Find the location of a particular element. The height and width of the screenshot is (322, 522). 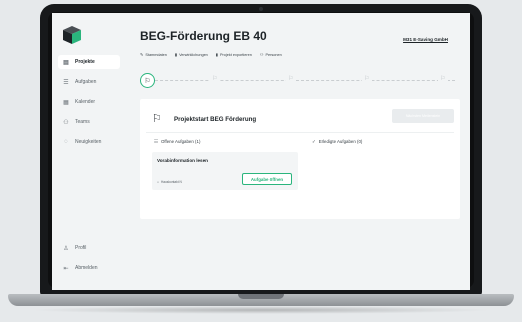

action-projekt-exportieren: ▮ Projekt exportieren is located at coordinates (234, 54).